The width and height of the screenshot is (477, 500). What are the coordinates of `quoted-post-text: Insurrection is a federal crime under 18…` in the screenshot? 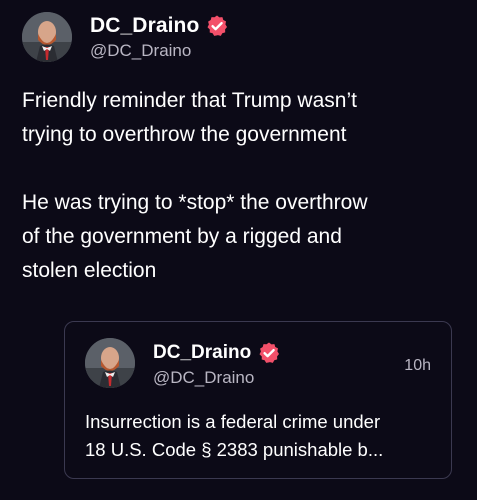 It's located at (260, 436).